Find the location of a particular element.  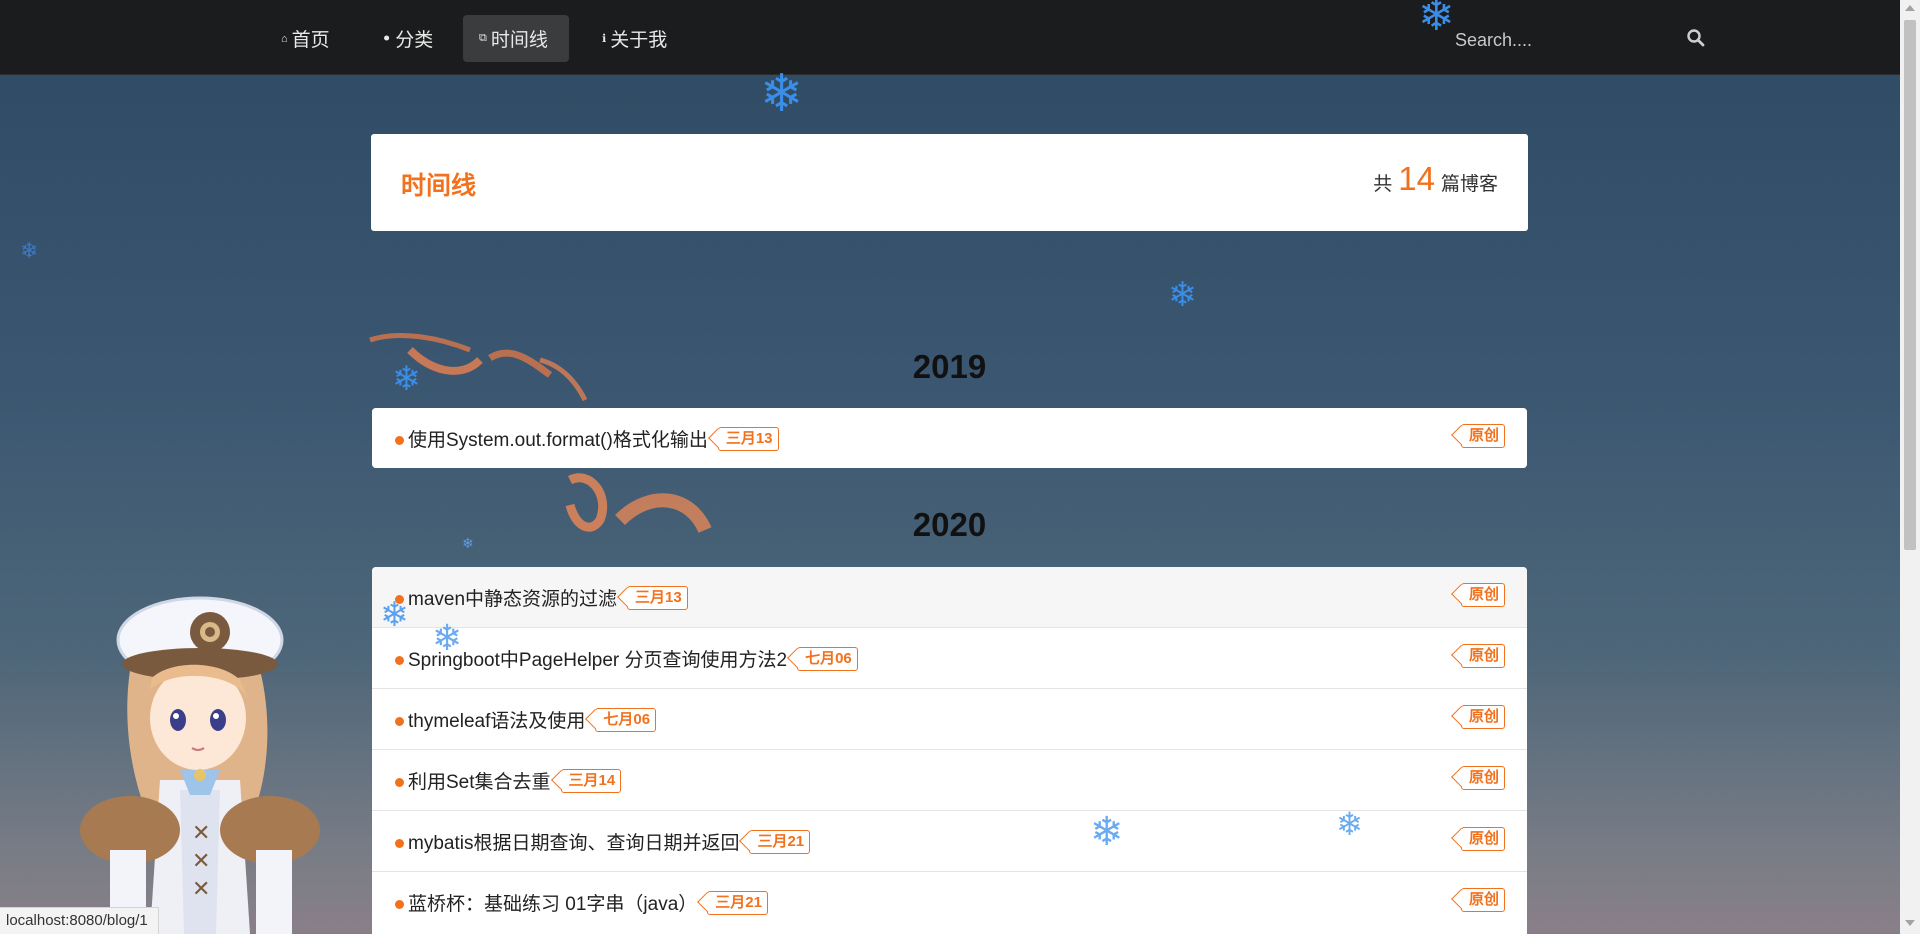

year-2019-list: 使用System.out.format()格式化输出 三月13 原创 is located at coordinates (949, 438).